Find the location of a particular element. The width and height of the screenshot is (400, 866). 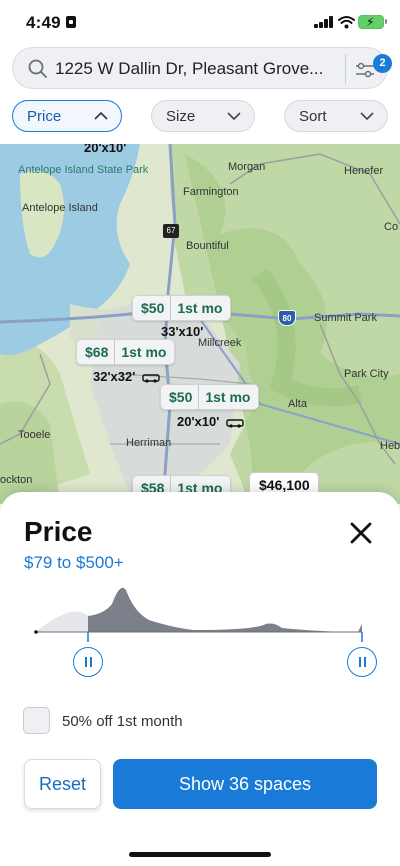

chevron-up-icon is located at coordinates (101, 115).